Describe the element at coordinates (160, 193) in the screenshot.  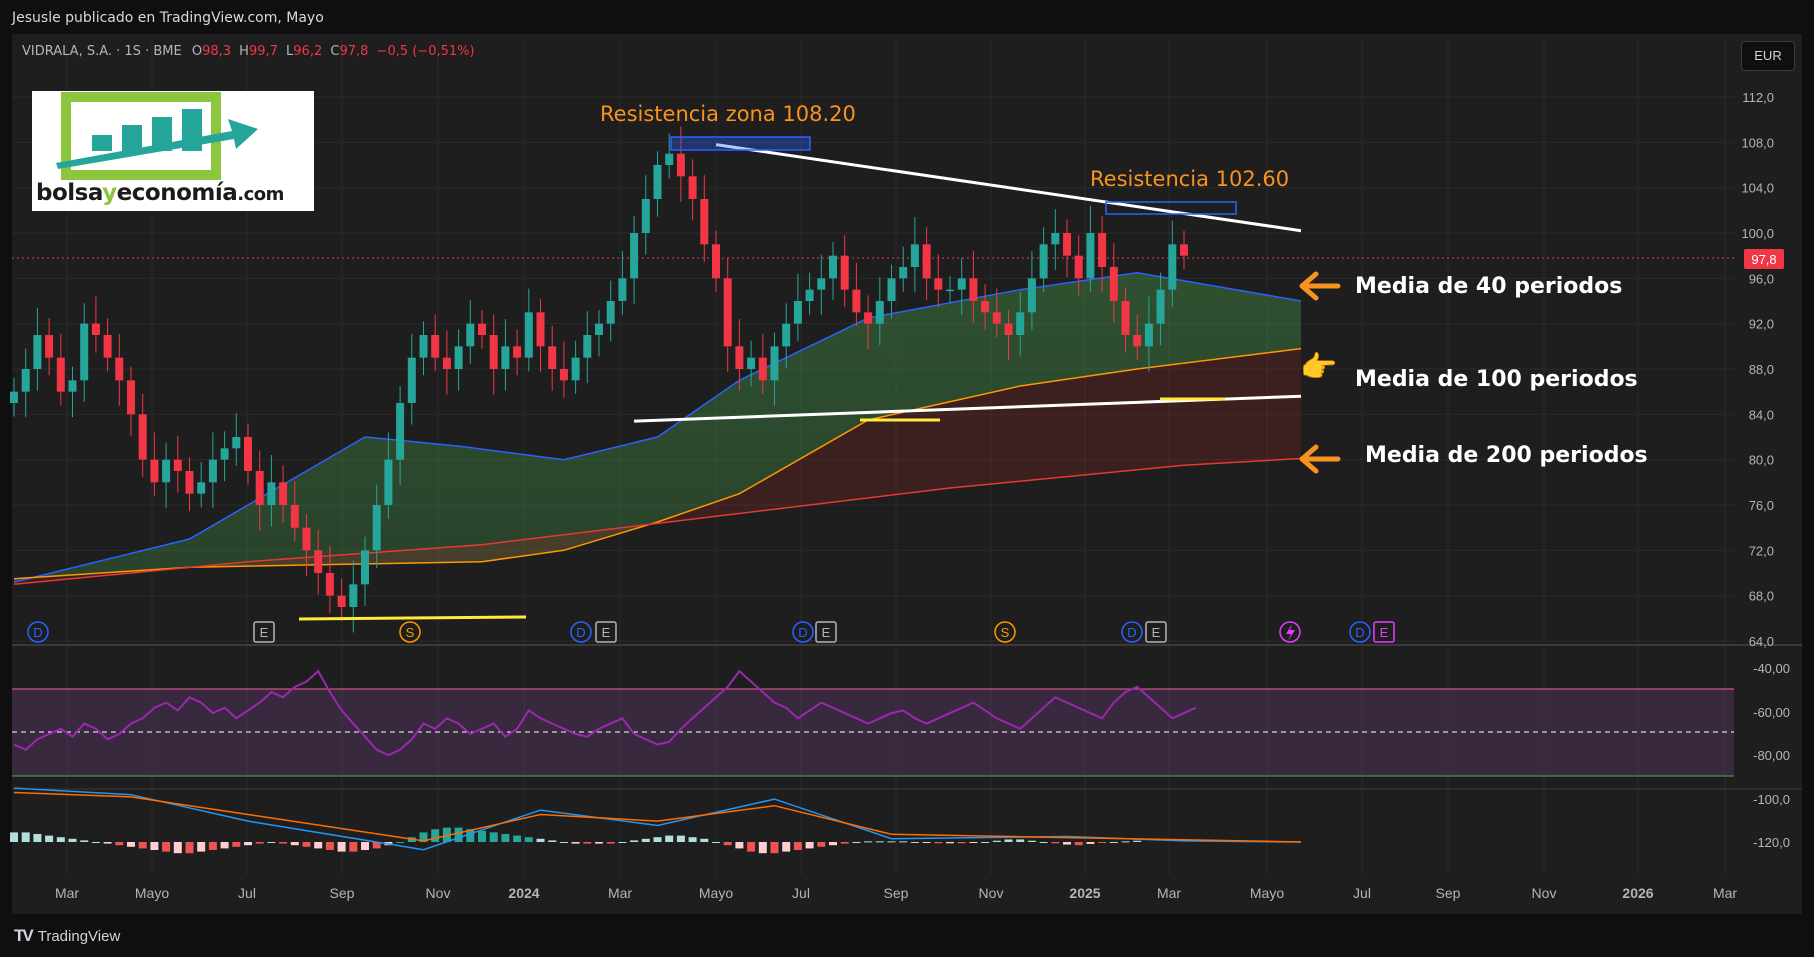
I see `logo-text: bolsayeconomía.com` at that location.